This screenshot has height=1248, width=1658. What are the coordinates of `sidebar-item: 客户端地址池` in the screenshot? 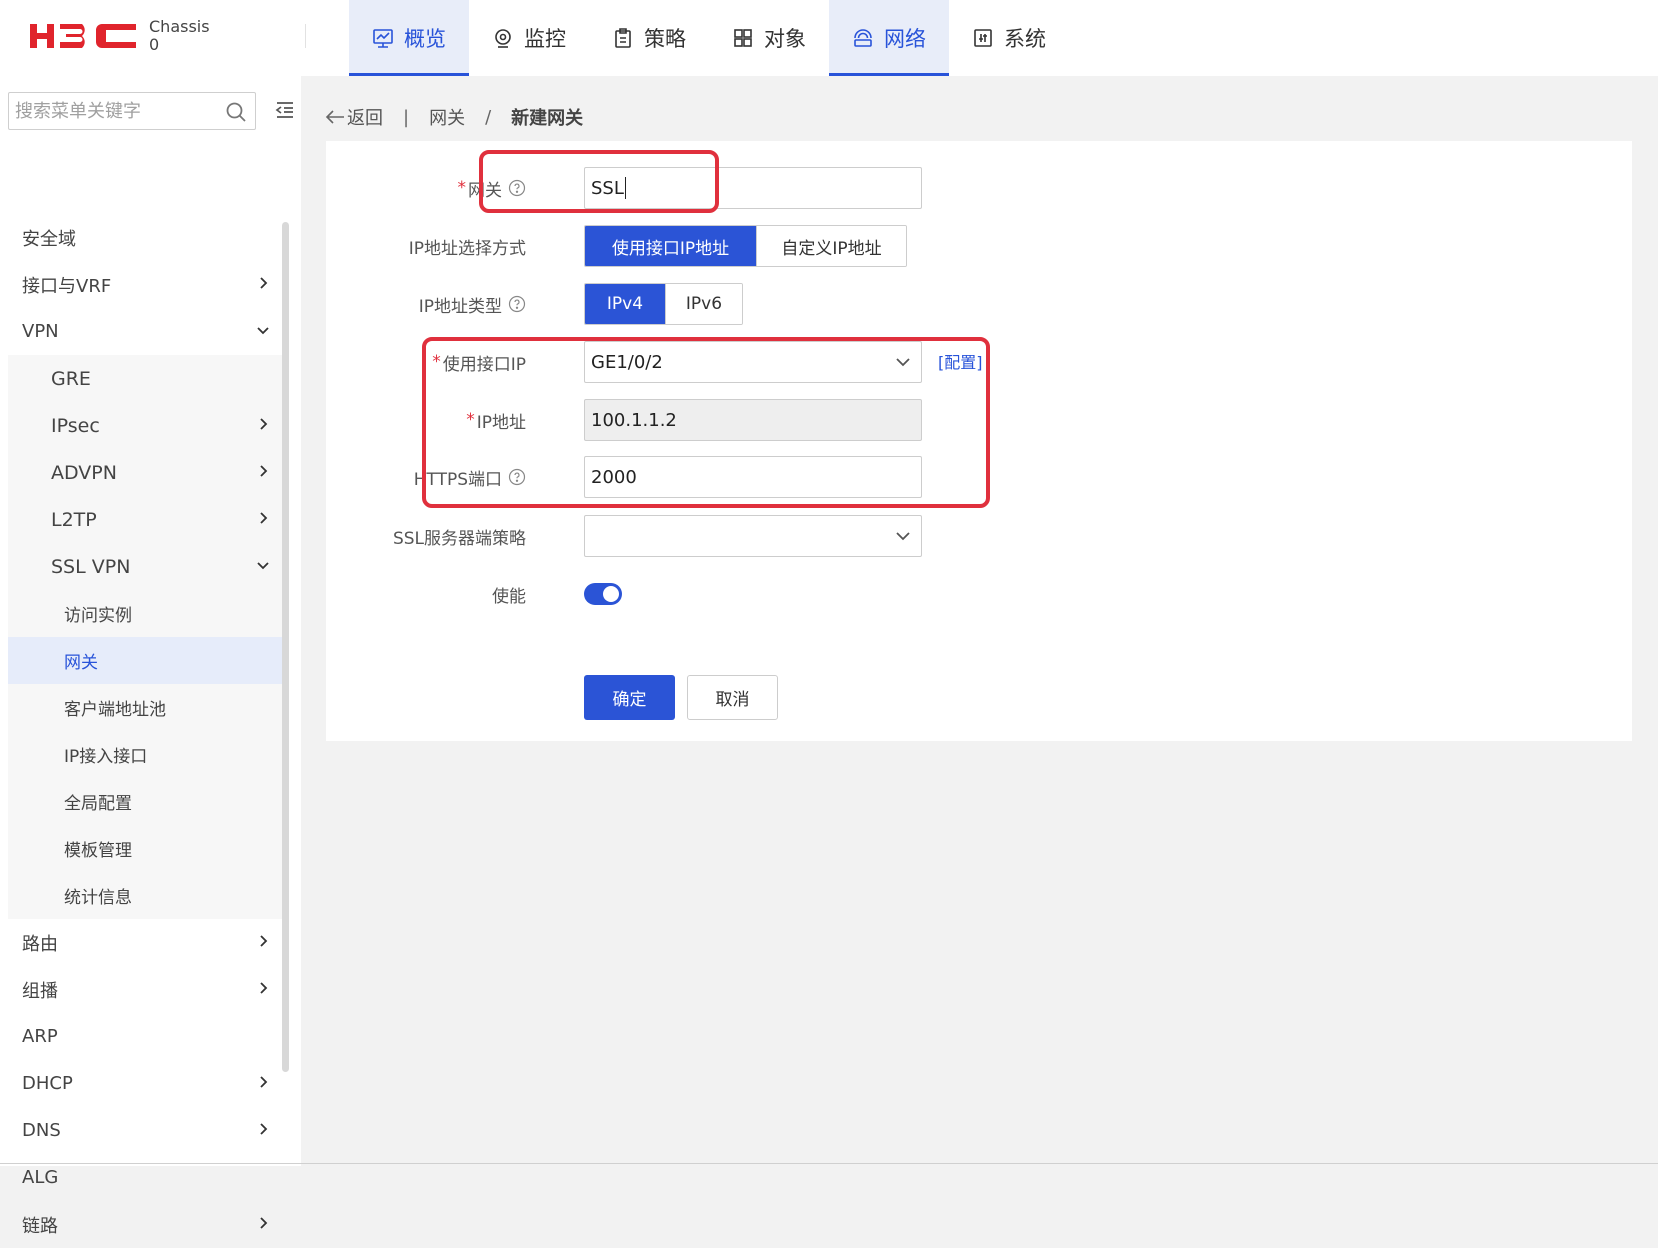 It's located at (145, 707).